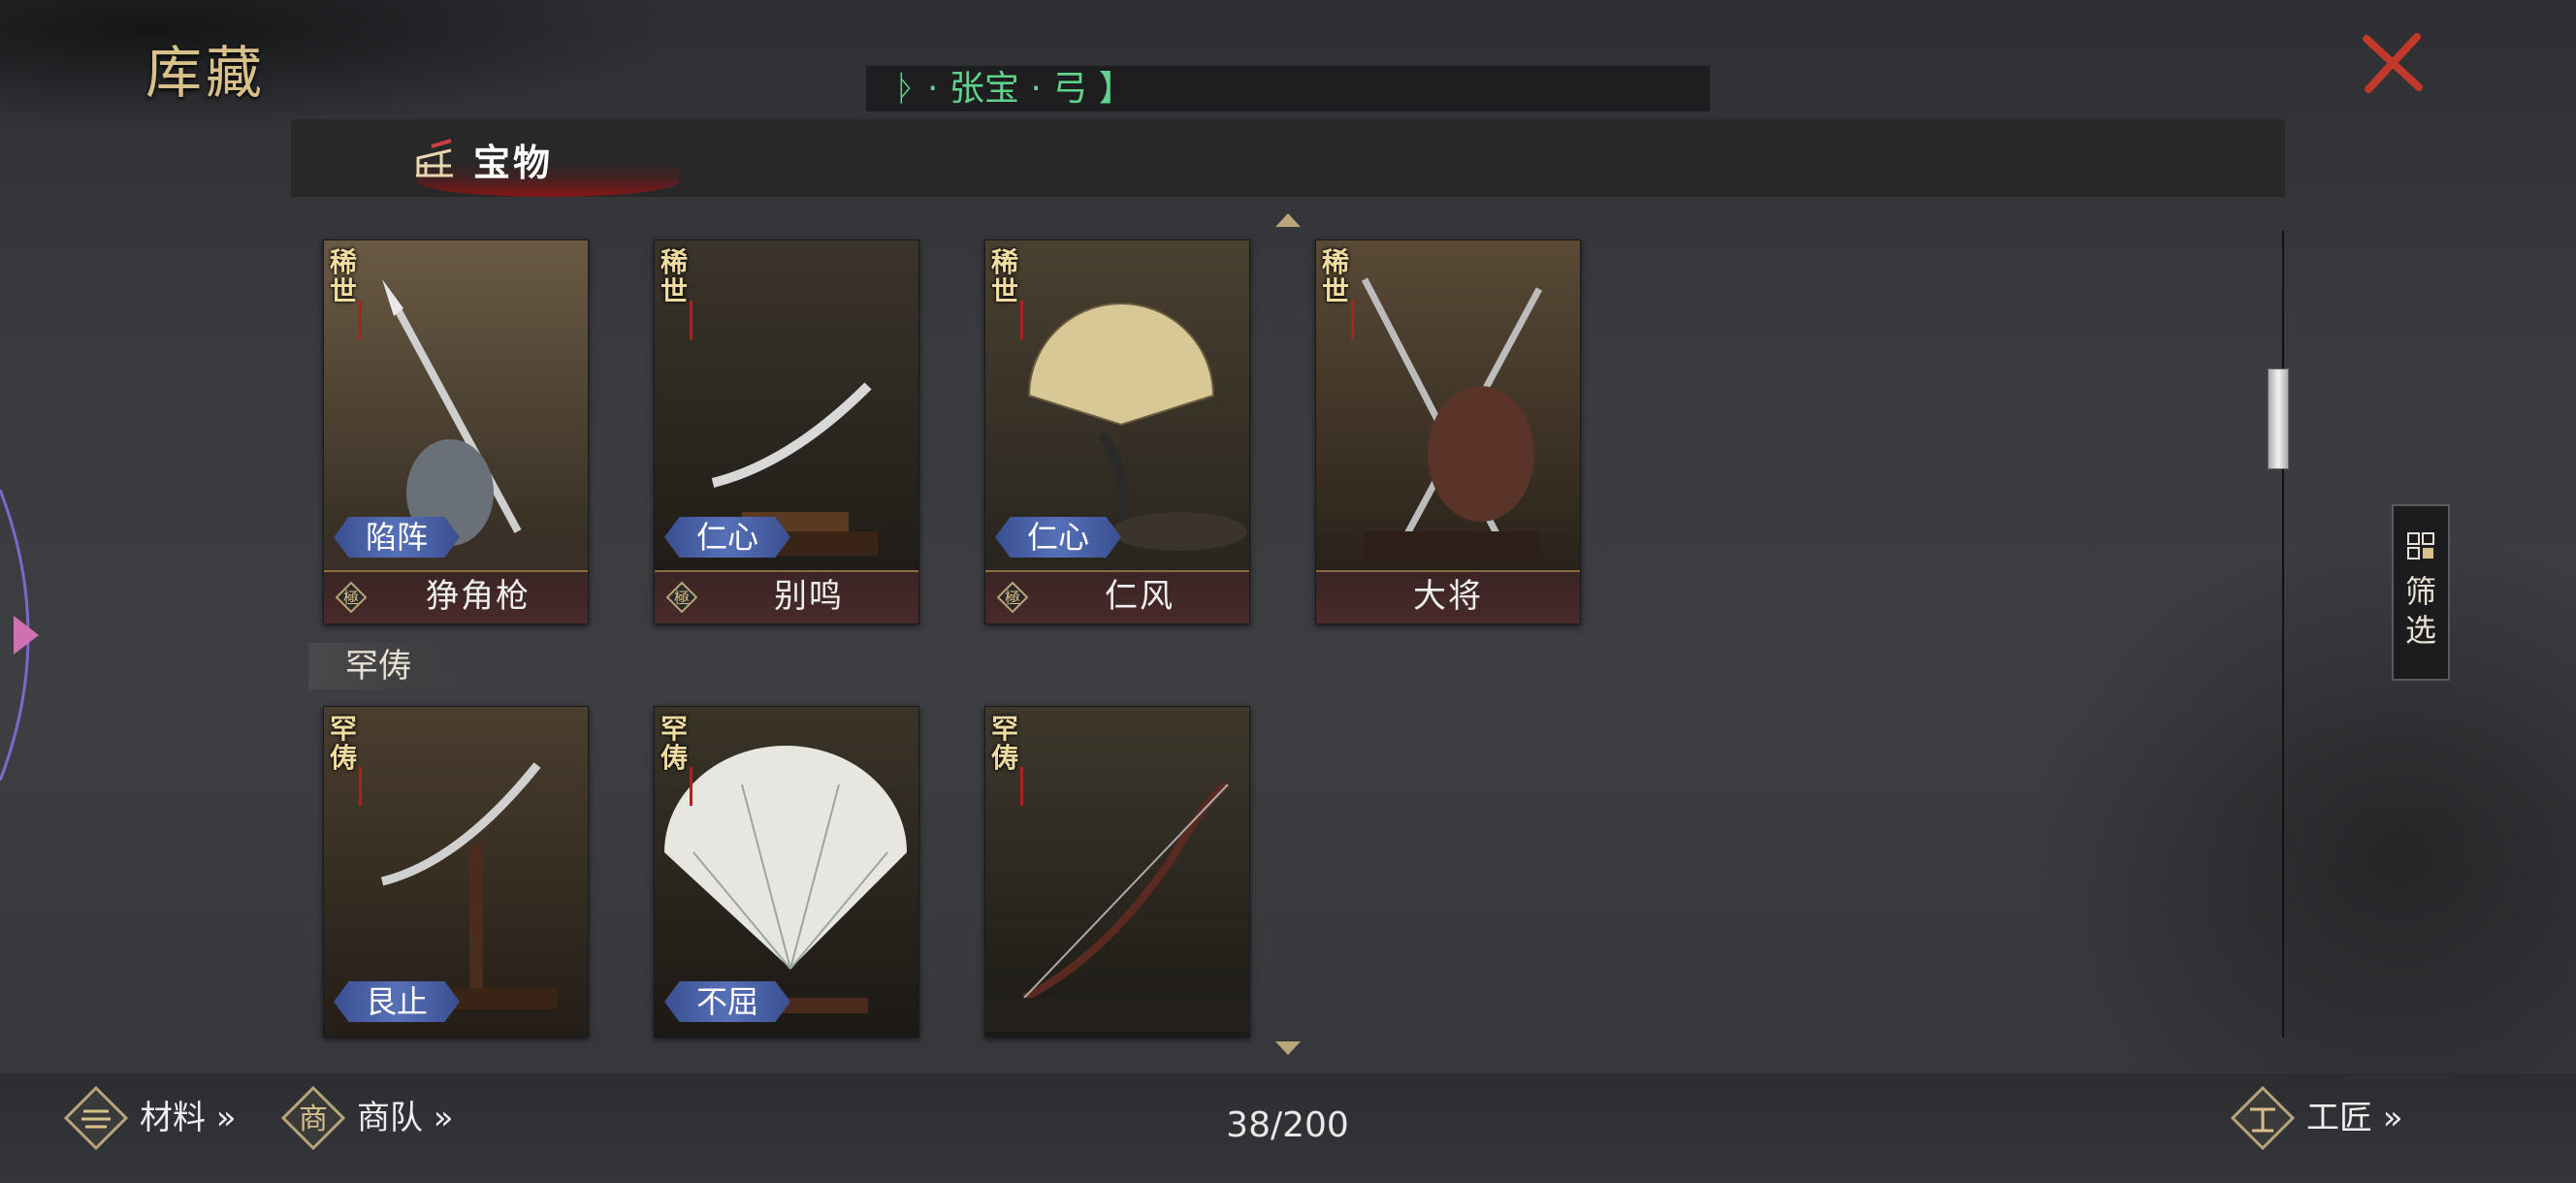  I want to click on scroll-down-arrow, so click(1288, 1048).